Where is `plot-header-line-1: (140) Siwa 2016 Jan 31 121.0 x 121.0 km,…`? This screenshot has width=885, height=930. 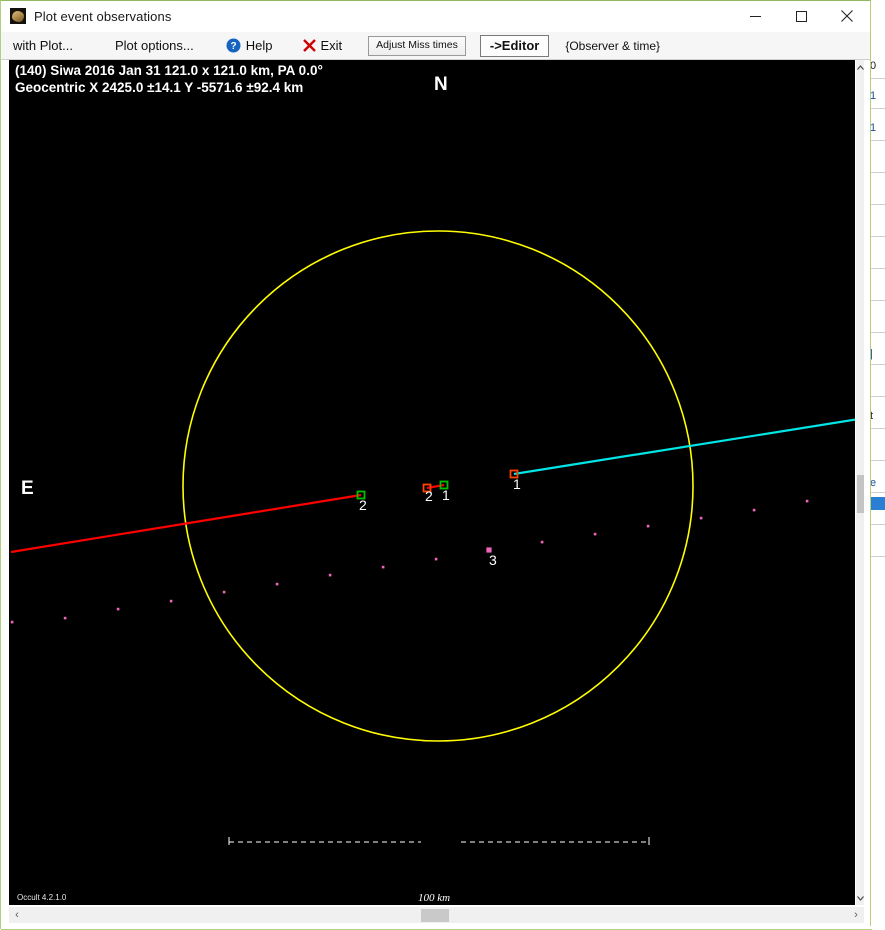
plot-header-line-1: (140) Siwa 2016 Jan 31 121.0 x 121.0 km,… is located at coordinates (169, 70).